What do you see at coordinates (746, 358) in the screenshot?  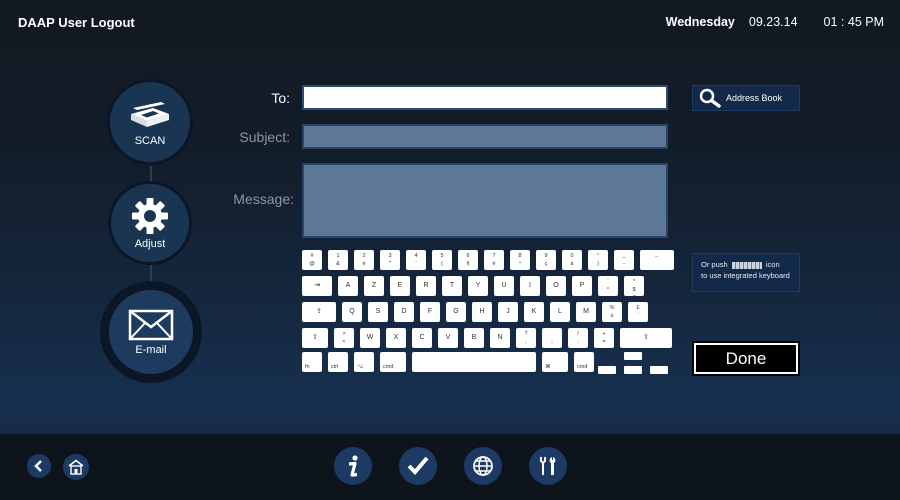 I see `done-button: Done` at bounding box center [746, 358].